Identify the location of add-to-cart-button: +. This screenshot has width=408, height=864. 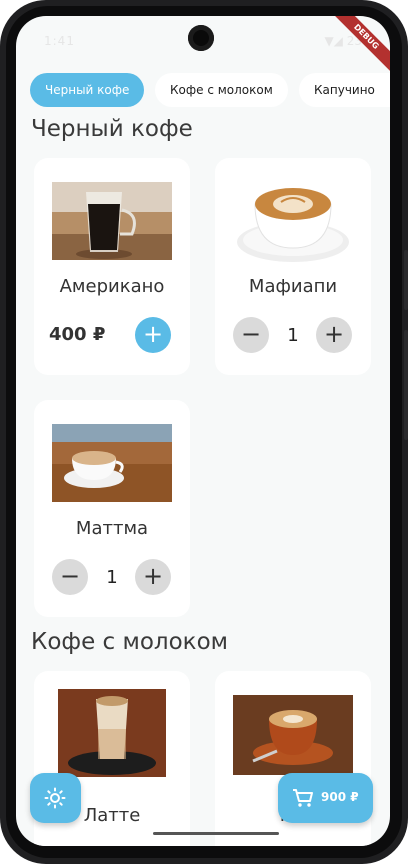
(153, 335).